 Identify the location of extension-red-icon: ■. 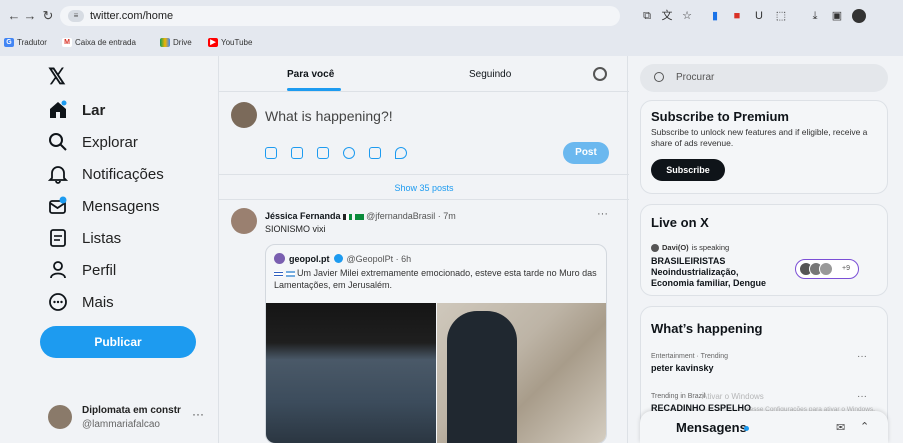
(737, 16).